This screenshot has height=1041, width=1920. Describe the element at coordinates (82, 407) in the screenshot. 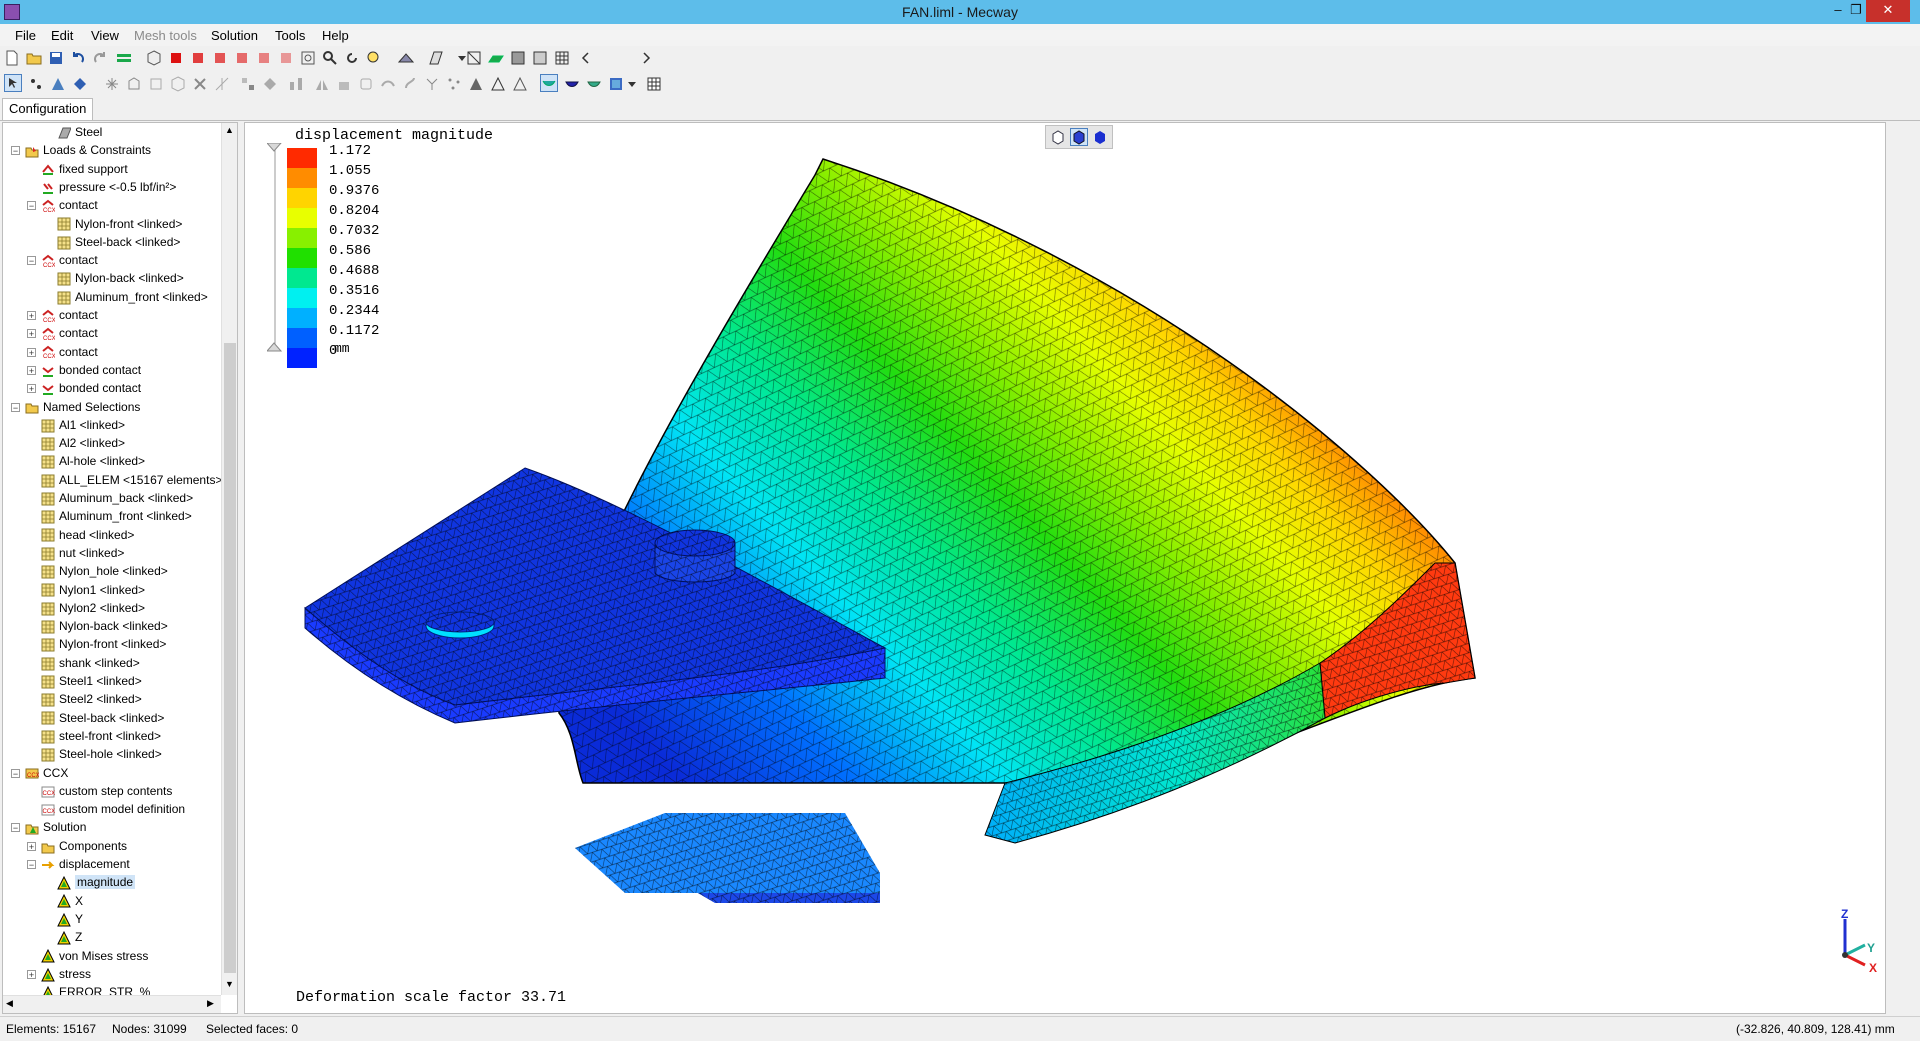

I see `tree-item: Named Selections` at that location.